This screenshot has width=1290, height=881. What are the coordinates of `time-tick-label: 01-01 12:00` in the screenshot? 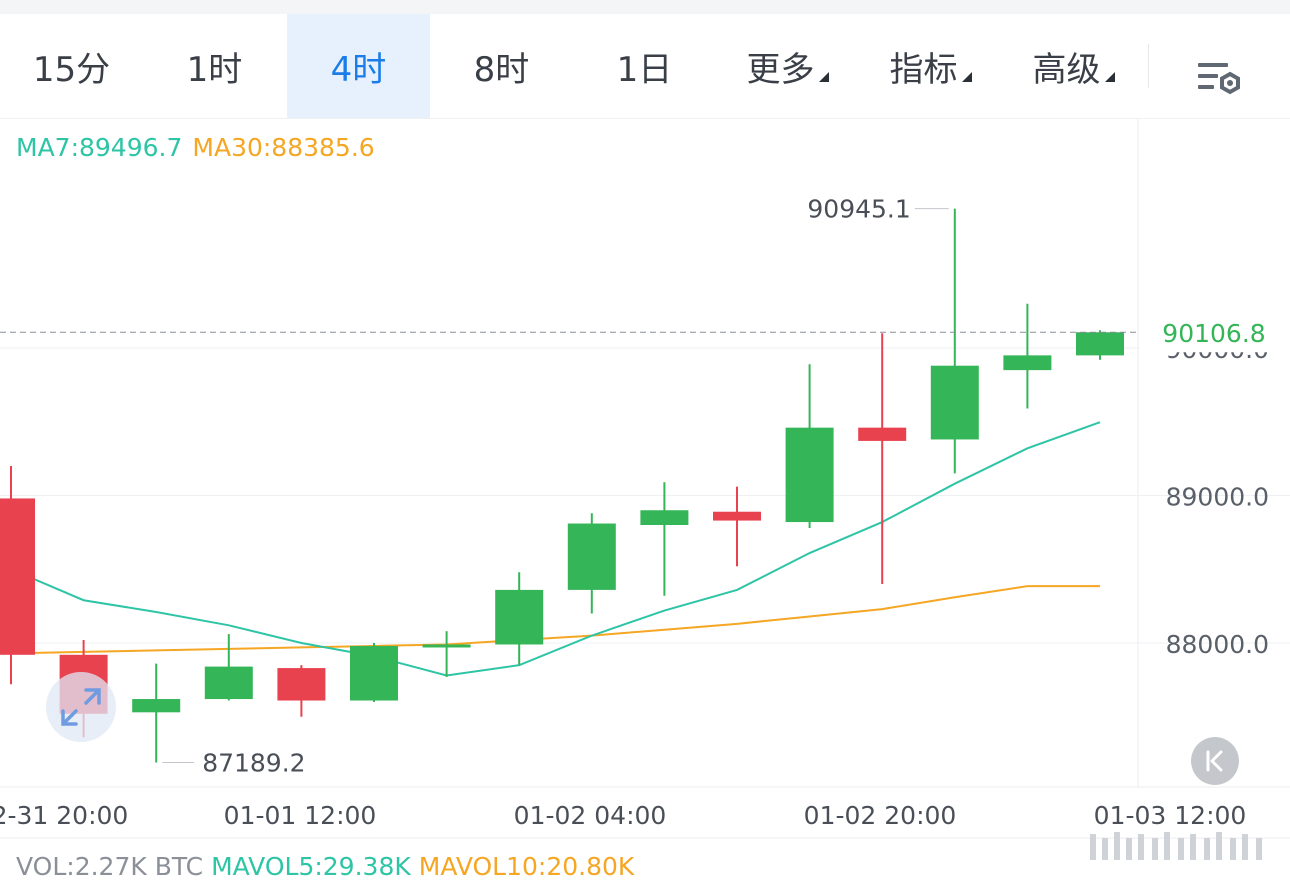 It's located at (300, 815).